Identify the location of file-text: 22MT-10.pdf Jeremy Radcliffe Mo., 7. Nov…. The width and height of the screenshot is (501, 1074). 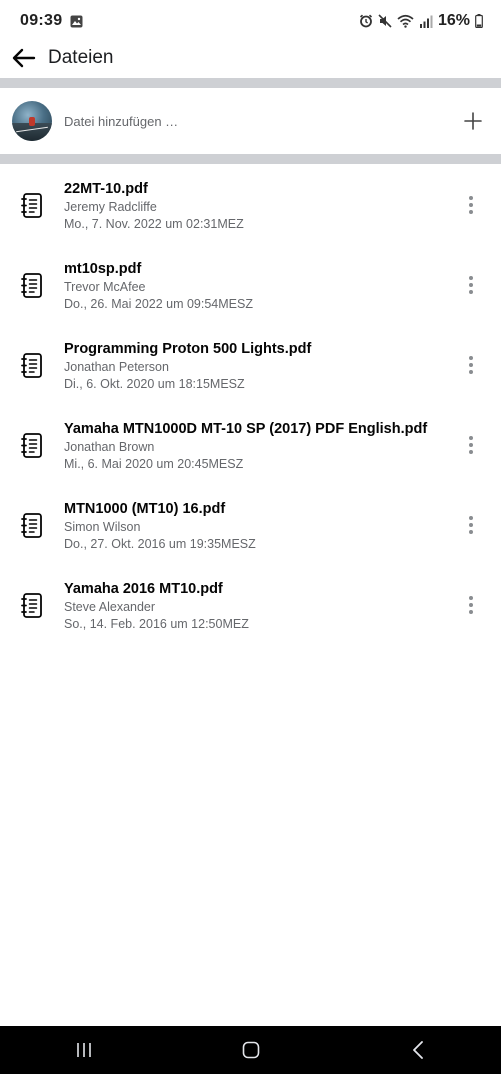
(282, 205).